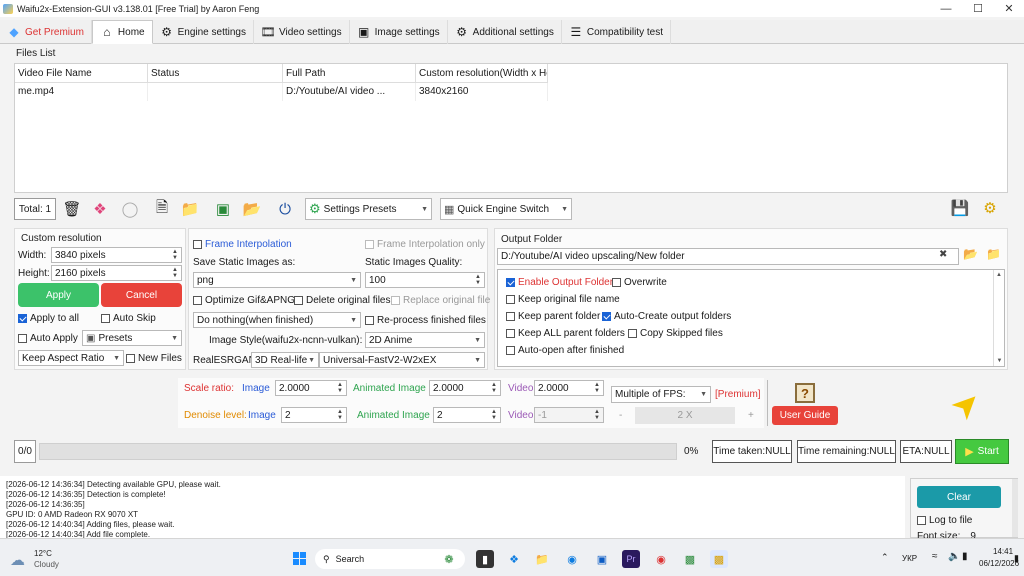 The image size is (1024, 576). I want to click on scale-animated-spinbox: 2.0000 ▲ ▼, so click(465, 388).